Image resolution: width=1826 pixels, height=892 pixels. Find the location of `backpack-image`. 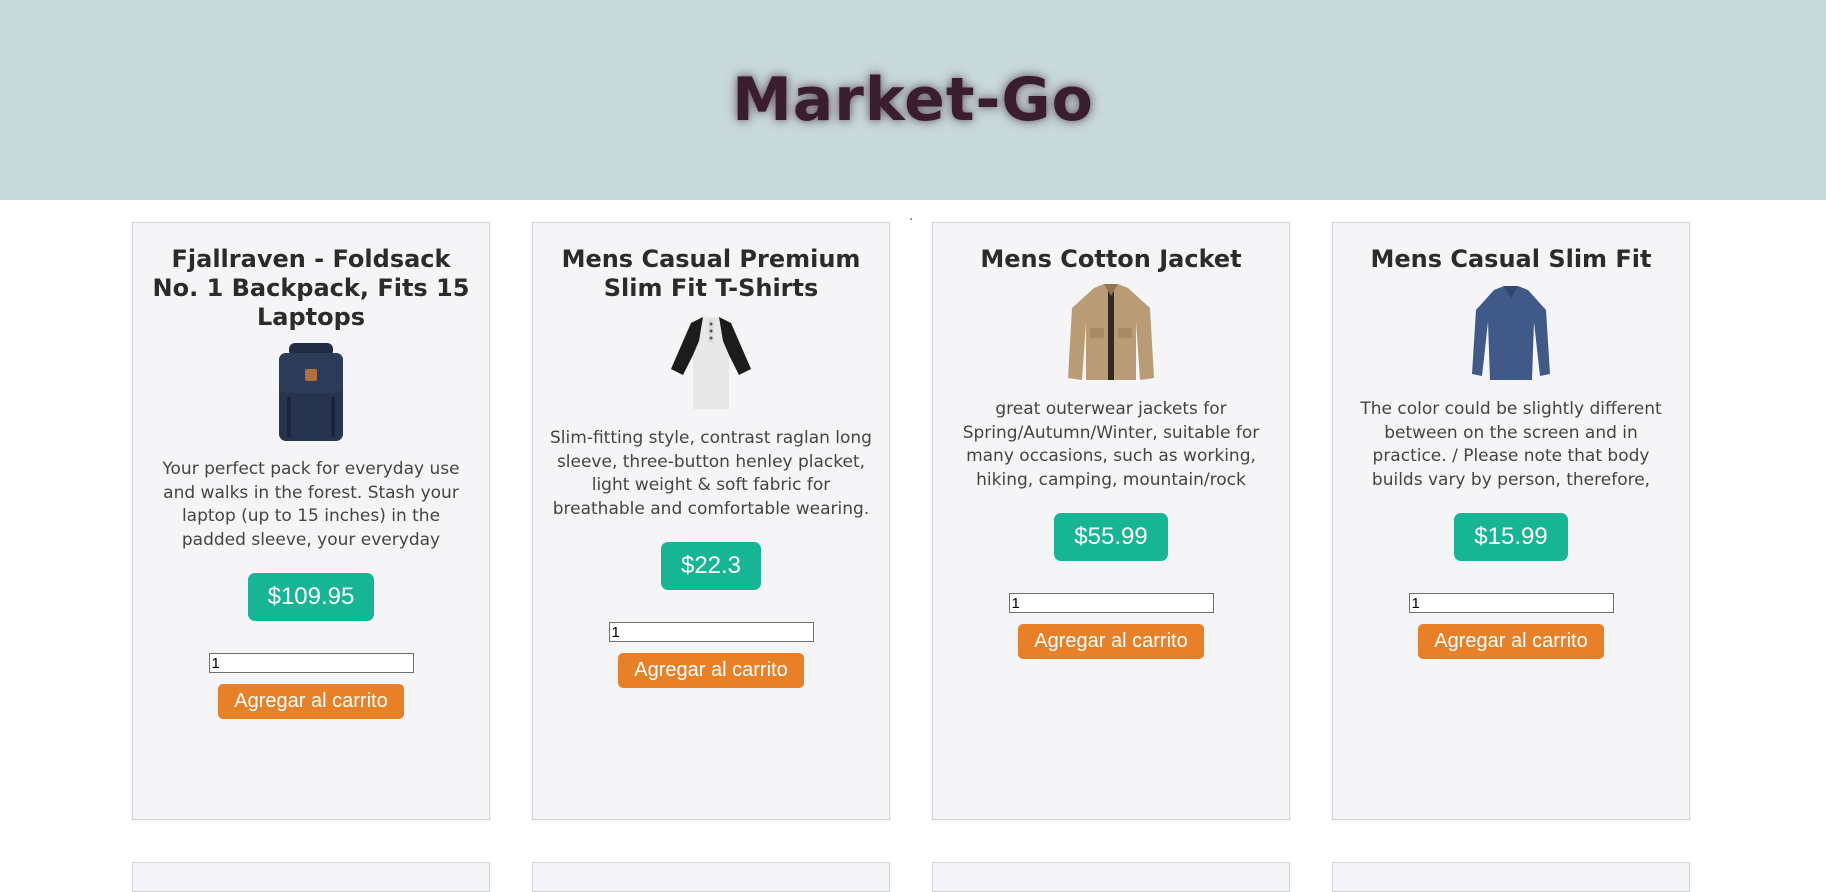

backpack-image is located at coordinates (311, 392).